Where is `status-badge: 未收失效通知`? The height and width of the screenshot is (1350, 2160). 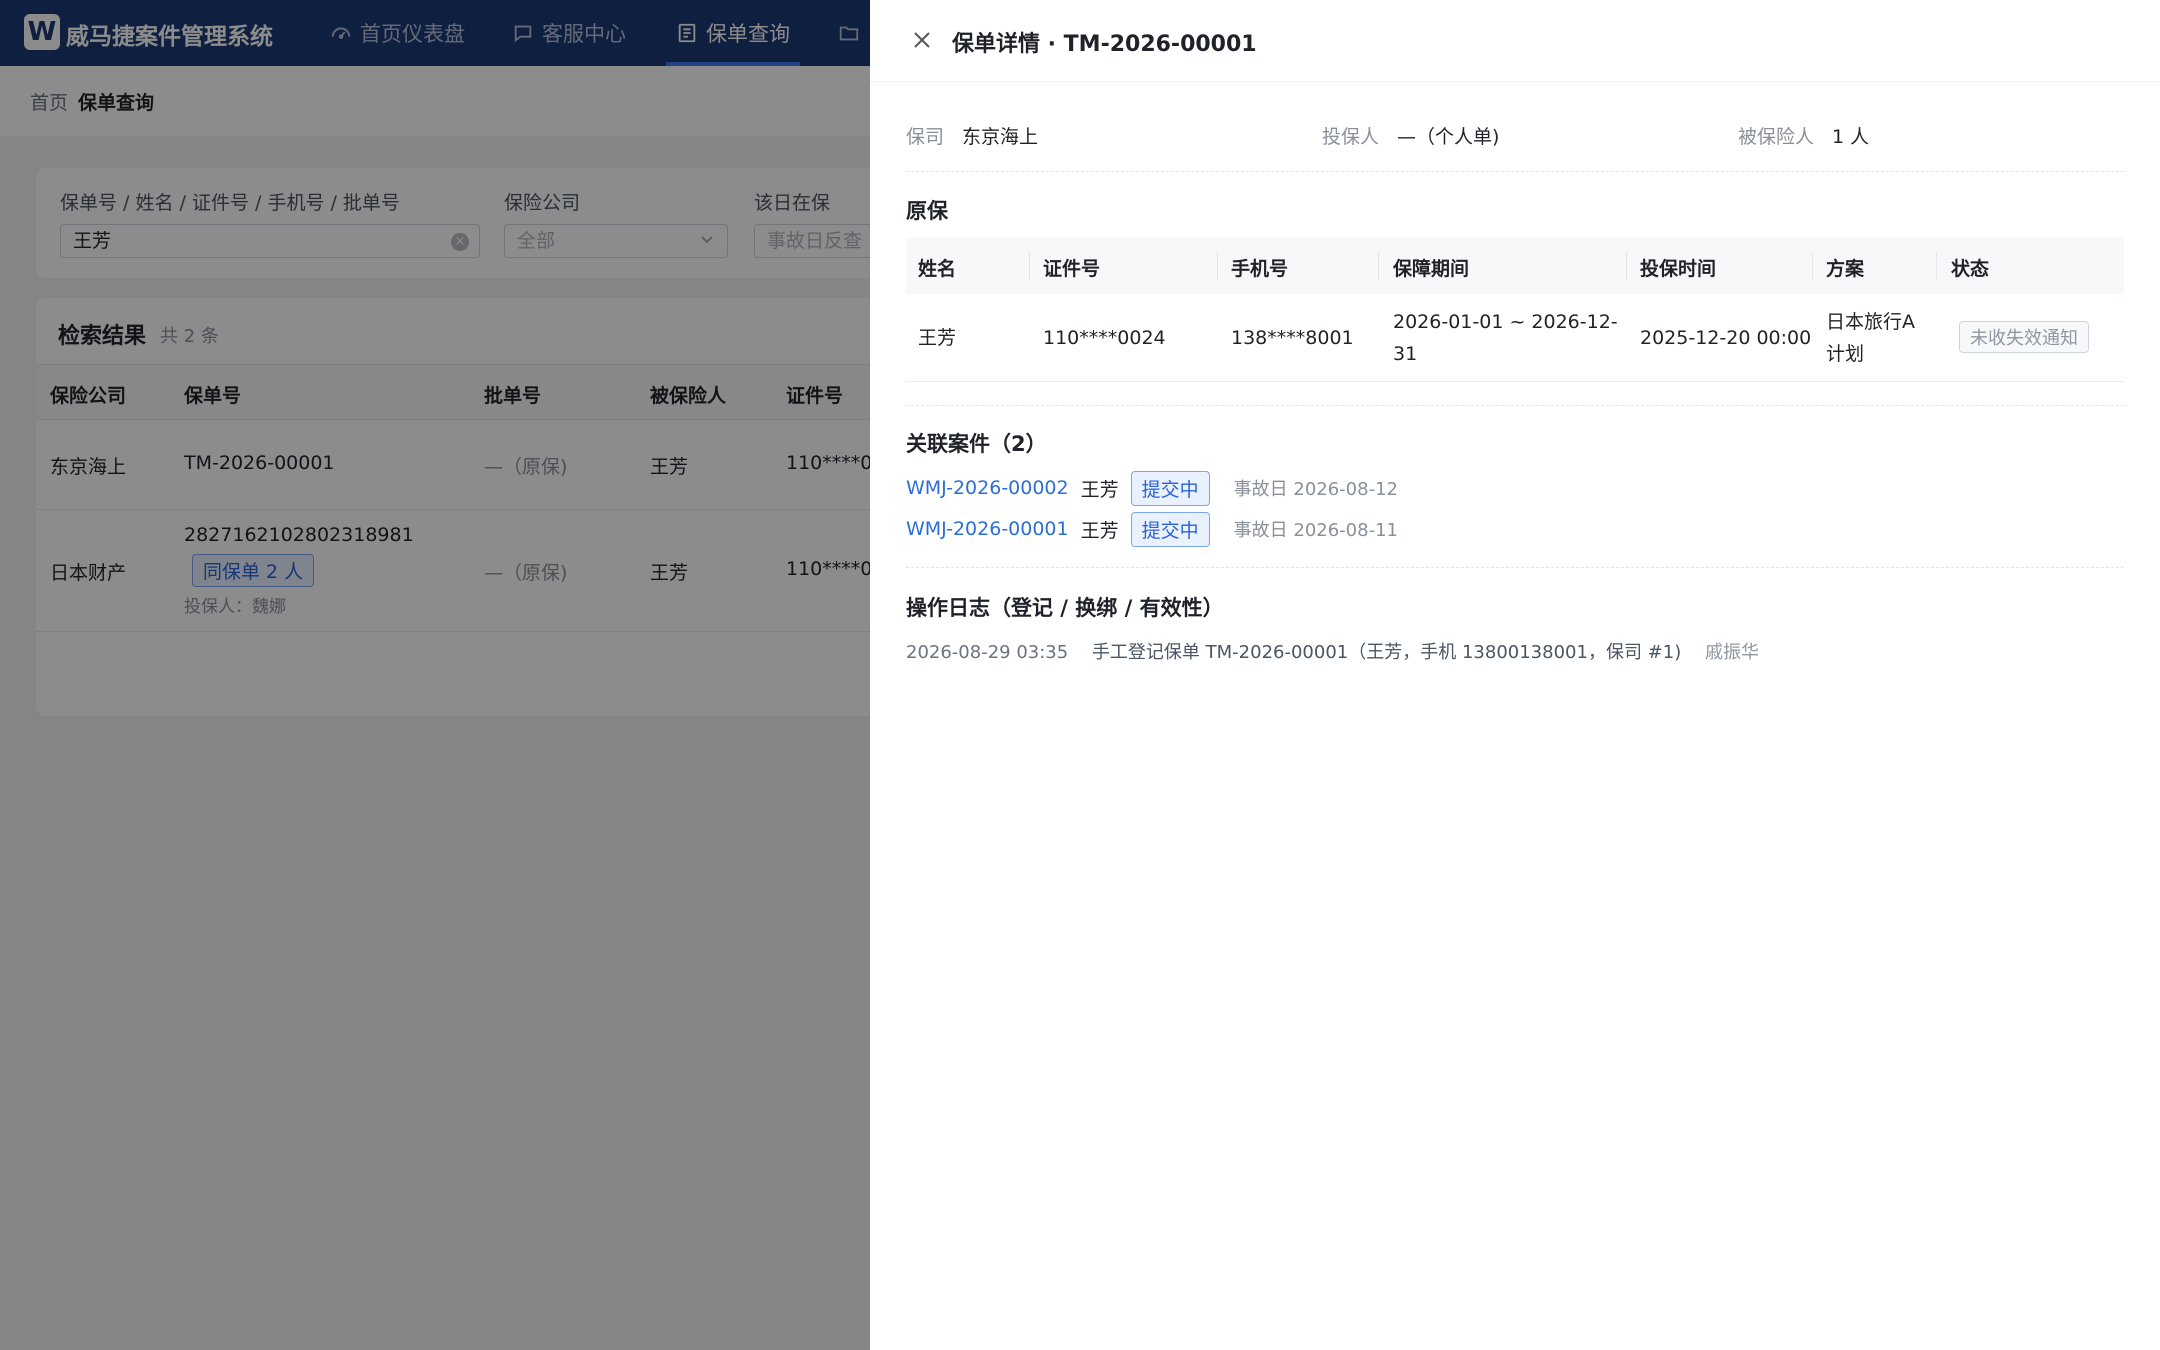
status-badge: 未收失效通知 is located at coordinates (2024, 337).